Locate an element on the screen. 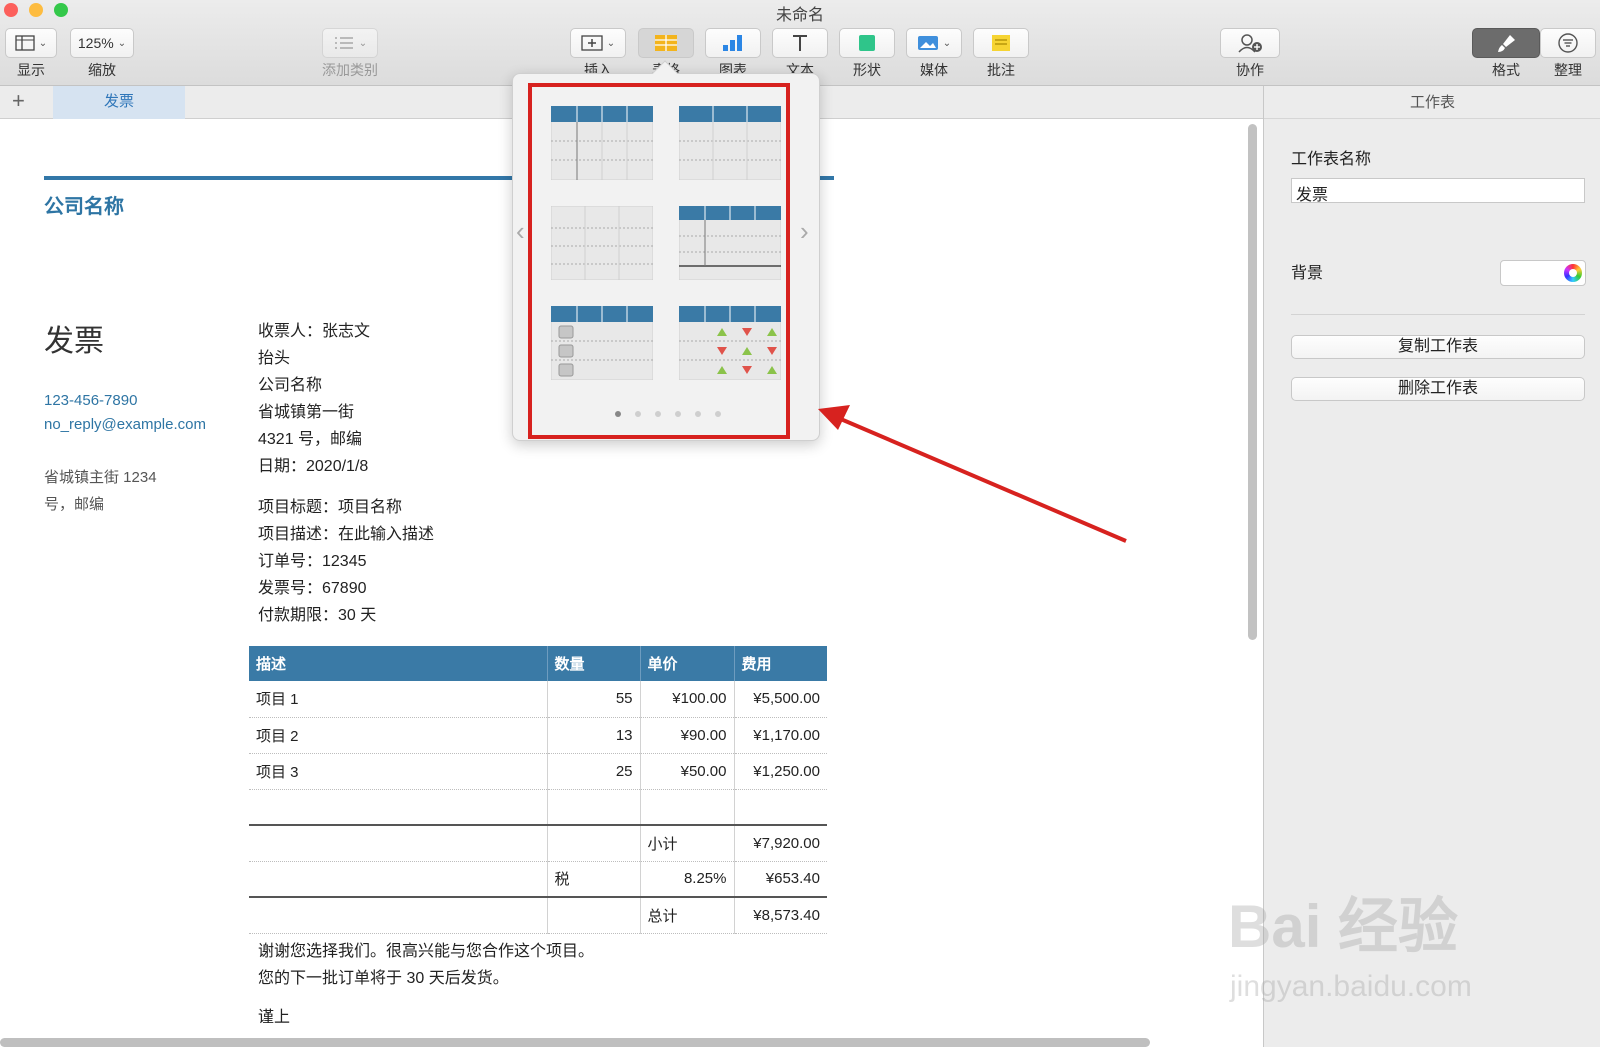  table-cell: ¥90.00 is located at coordinates (687, 735).